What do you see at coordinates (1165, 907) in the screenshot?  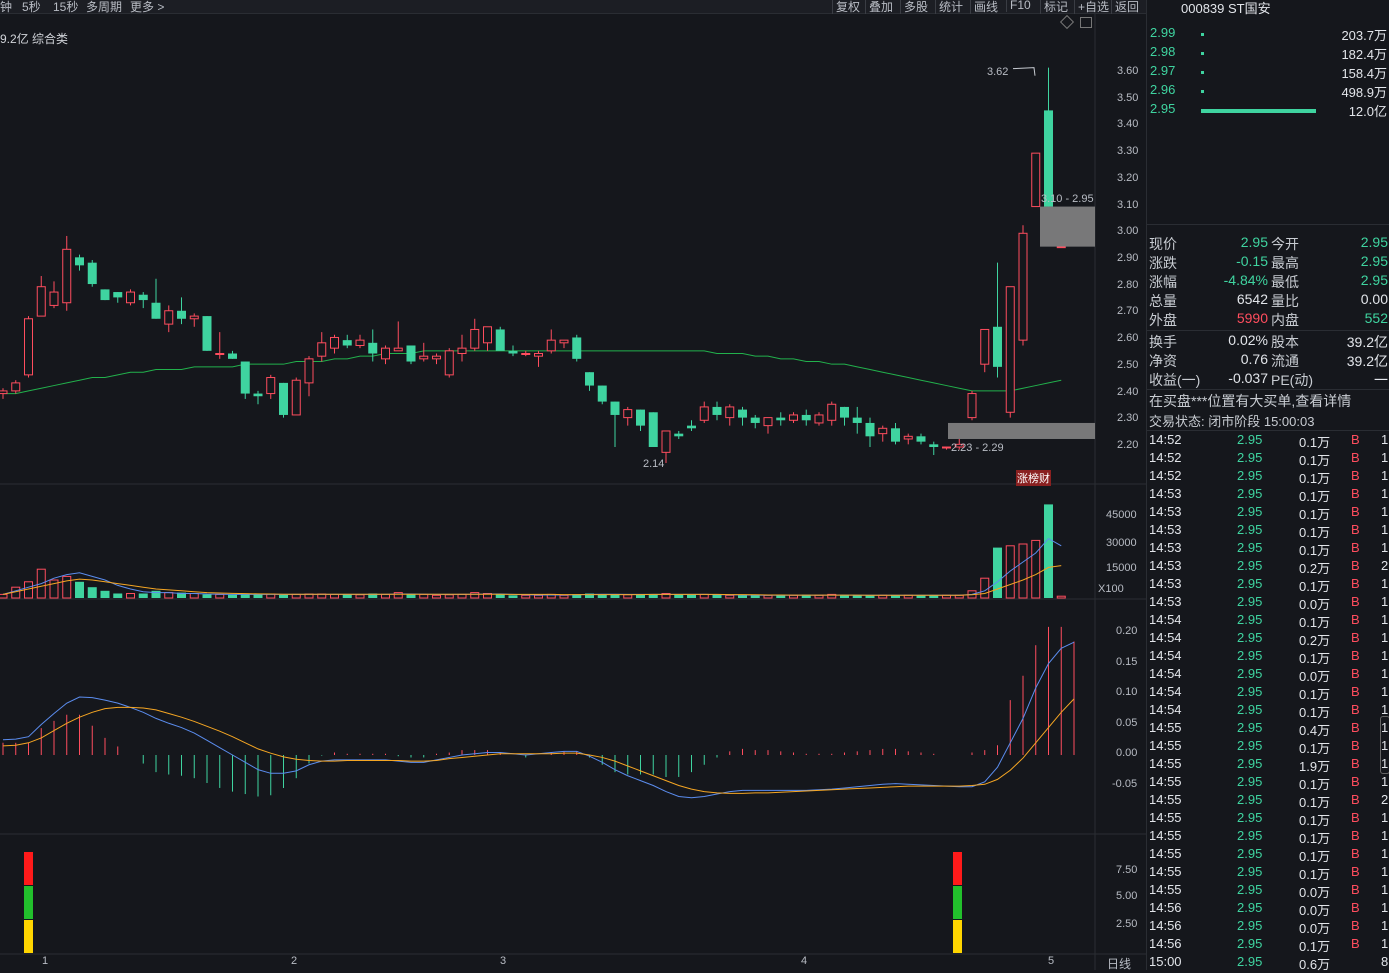 I see `tick-time: 14:56` at bounding box center [1165, 907].